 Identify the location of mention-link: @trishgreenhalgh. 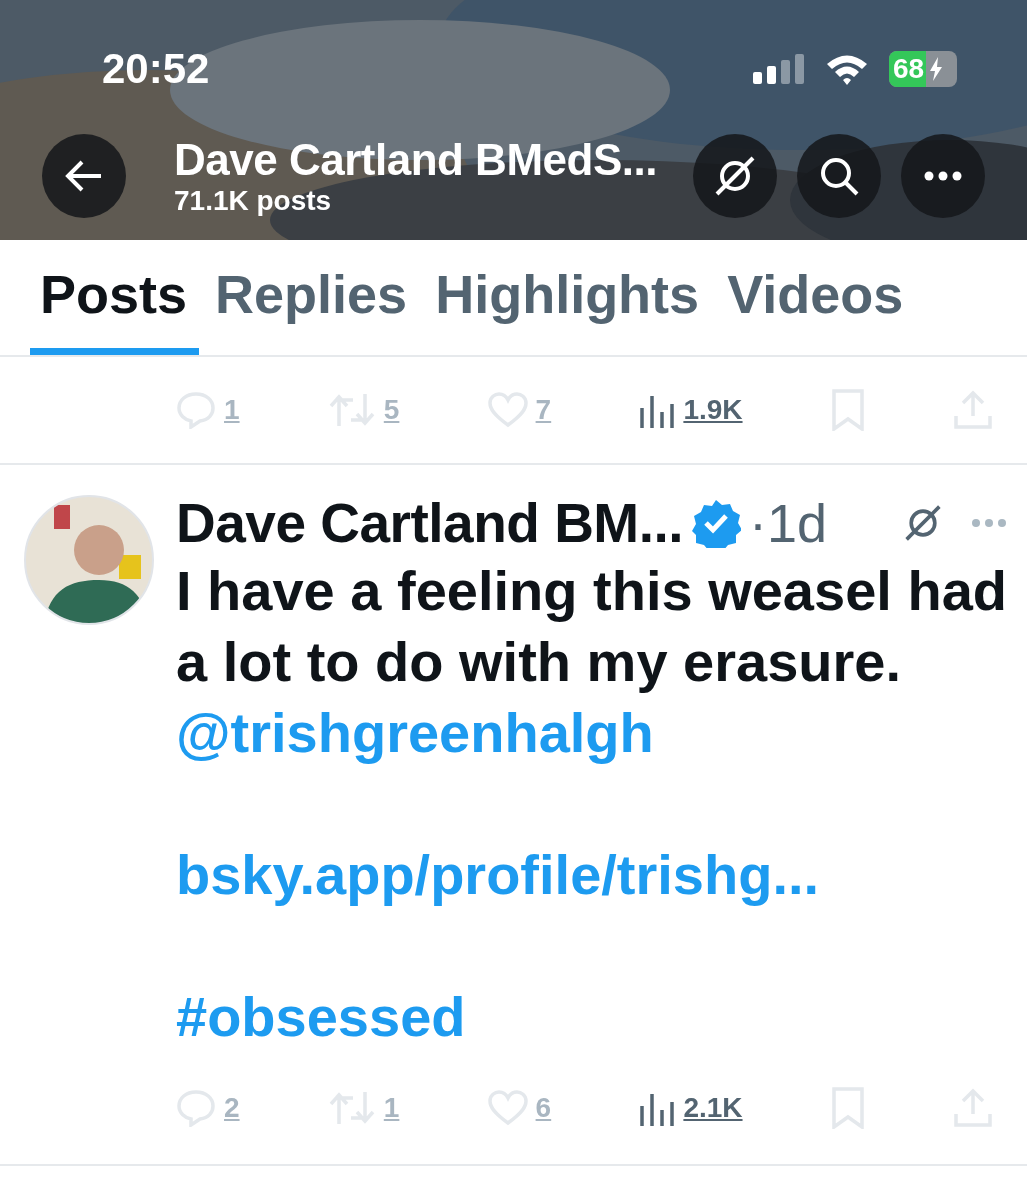
(415, 732).